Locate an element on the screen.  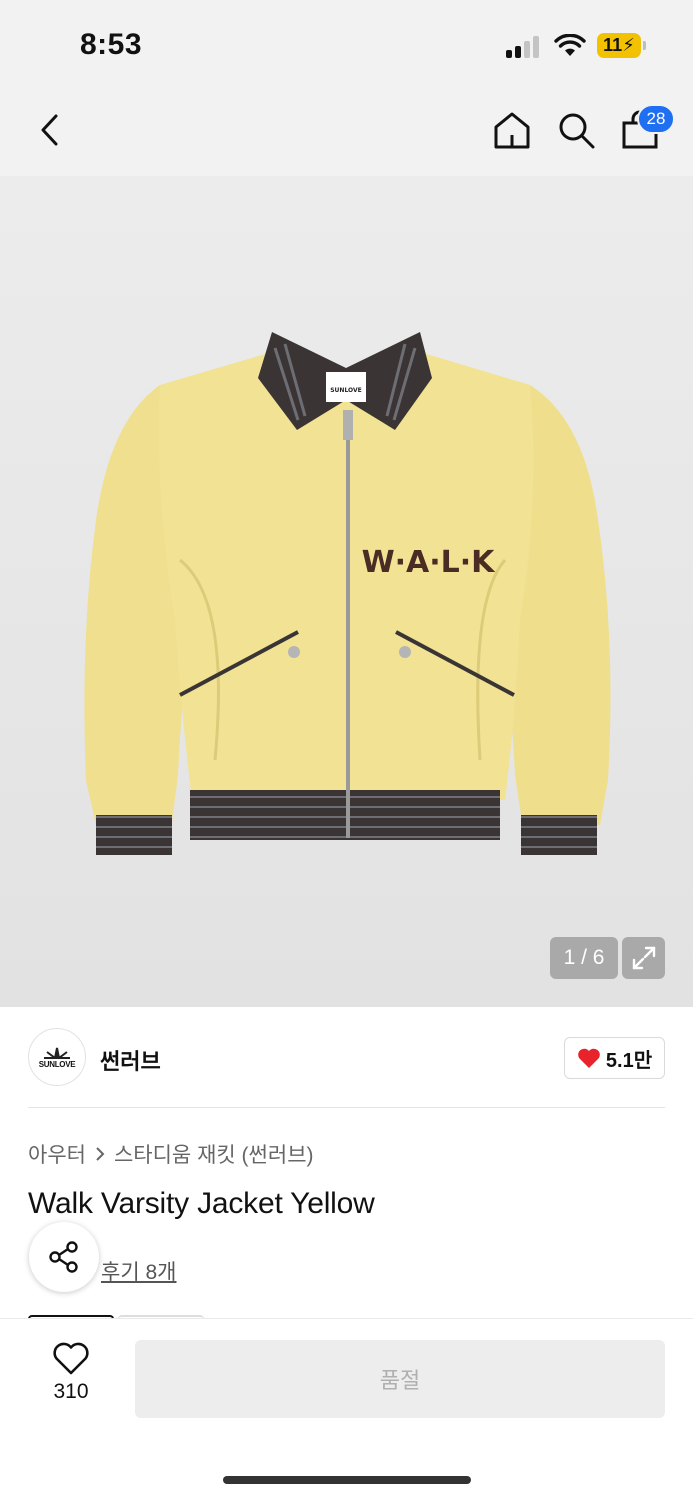
share-button is located at coordinates (64, 1257).